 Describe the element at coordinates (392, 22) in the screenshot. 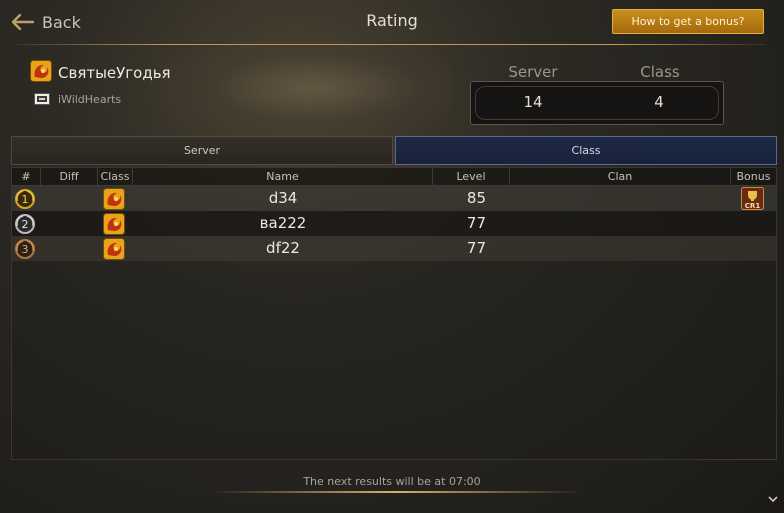

I see `top-bar: Back Rating How to get a bonus?` at that location.